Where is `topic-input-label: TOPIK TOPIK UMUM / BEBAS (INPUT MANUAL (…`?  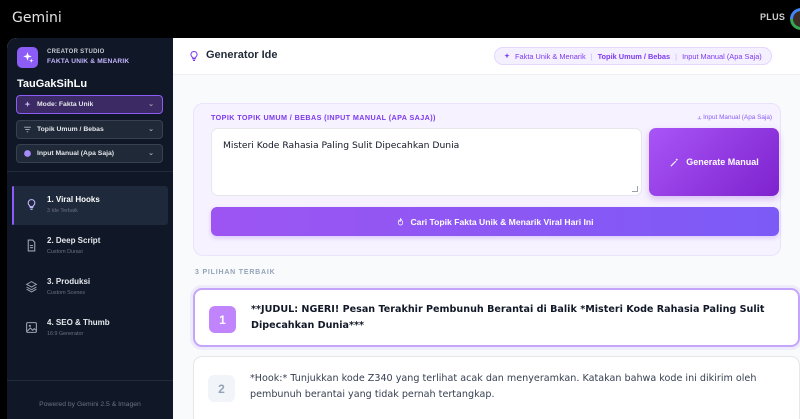 topic-input-label: TOPIK TOPIK UMUM / BEBAS (INPUT MANUAL (… is located at coordinates (323, 117).